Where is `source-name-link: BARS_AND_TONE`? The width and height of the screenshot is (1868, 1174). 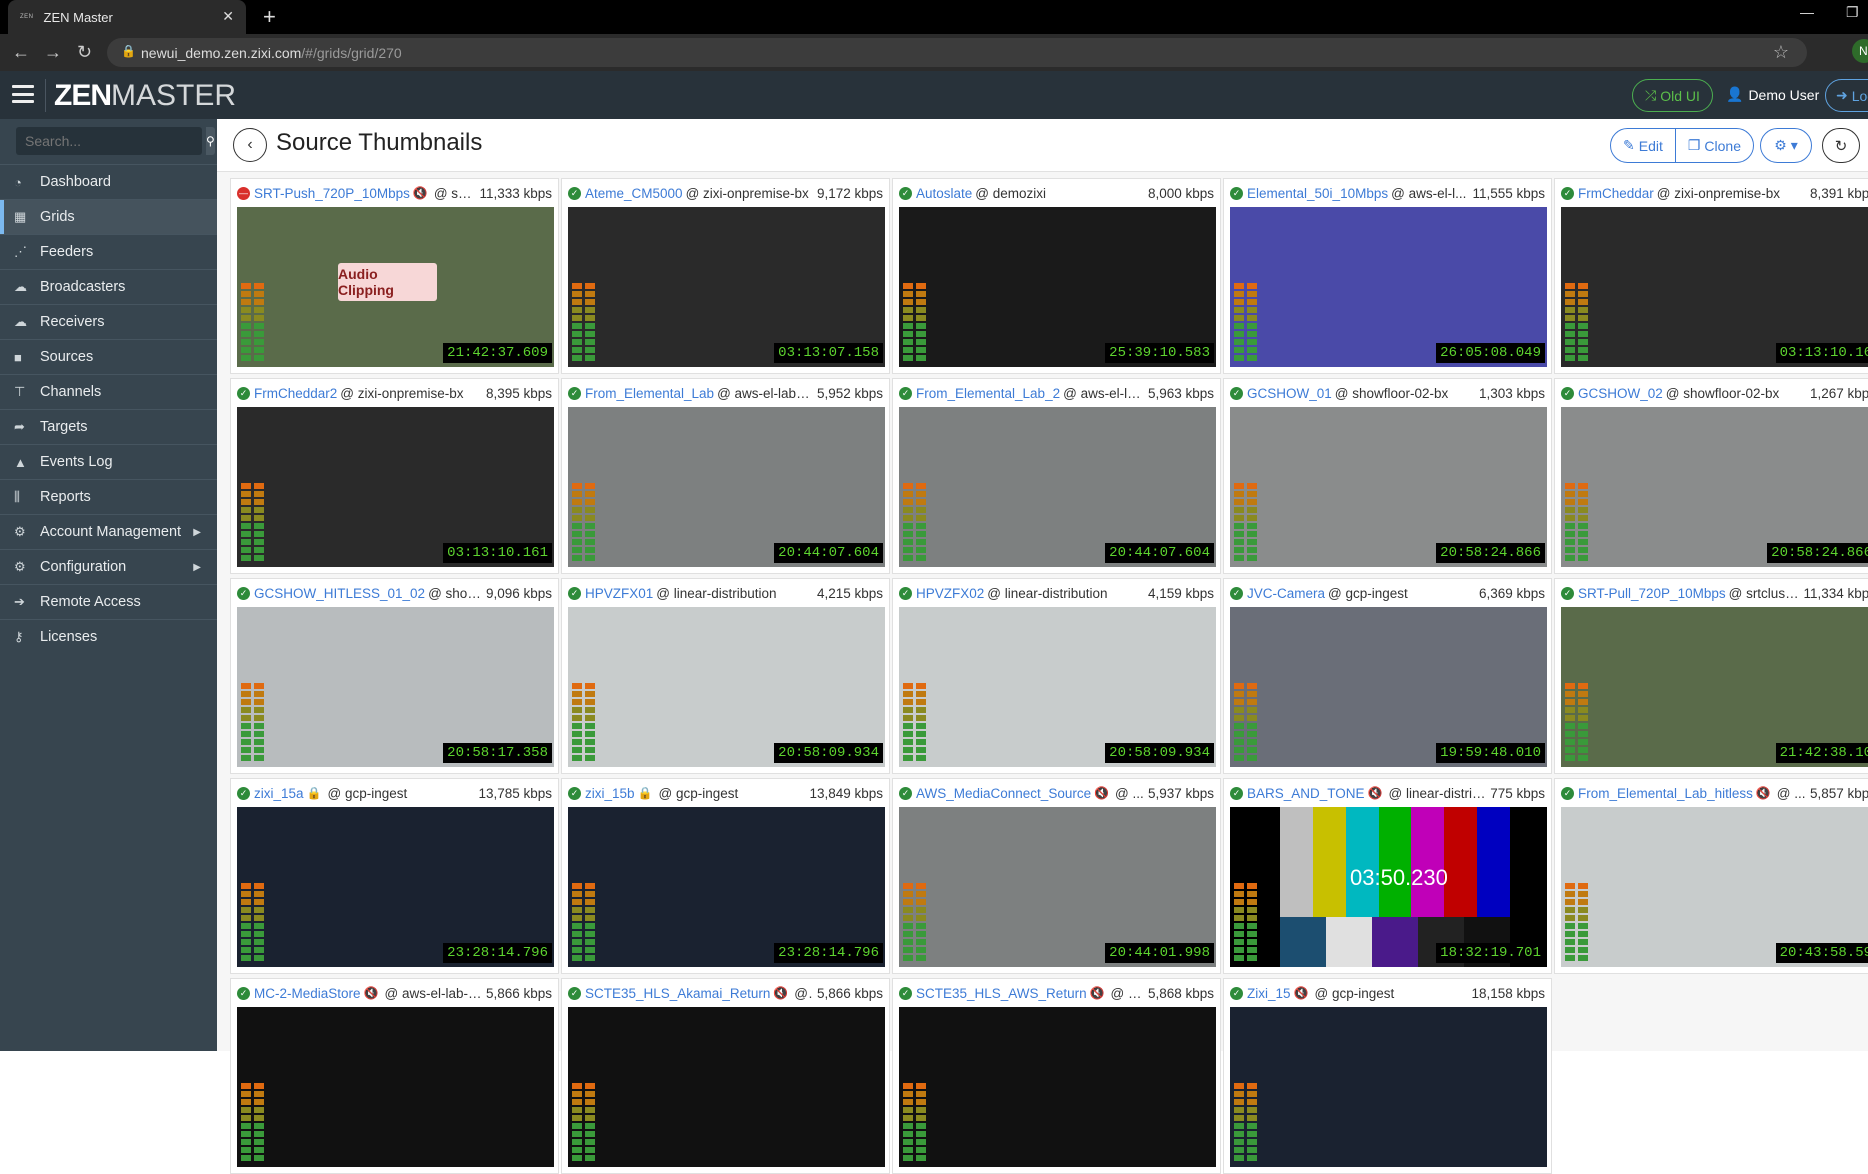 source-name-link: BARS_AND_TONE is located at coordinates (1306, 793).